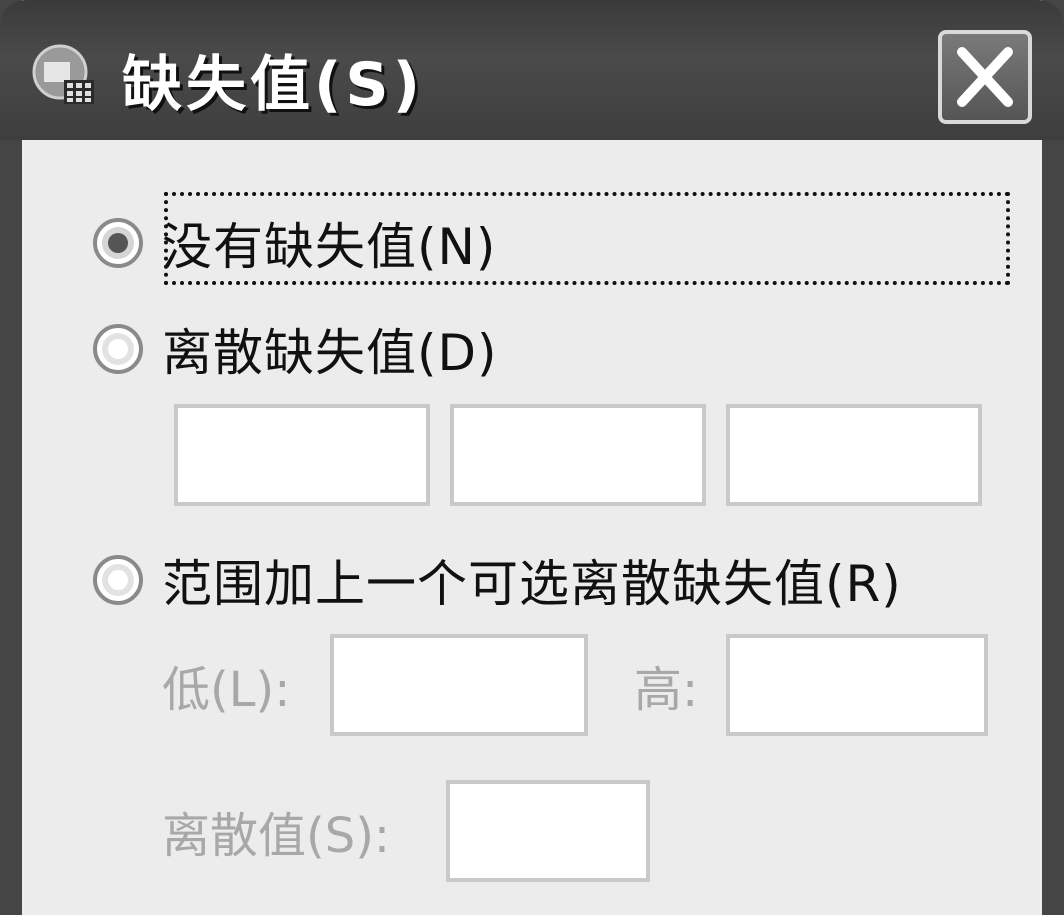 This screenshot has width=1064, height=915. I want to click on close-button, so click(985, 77).